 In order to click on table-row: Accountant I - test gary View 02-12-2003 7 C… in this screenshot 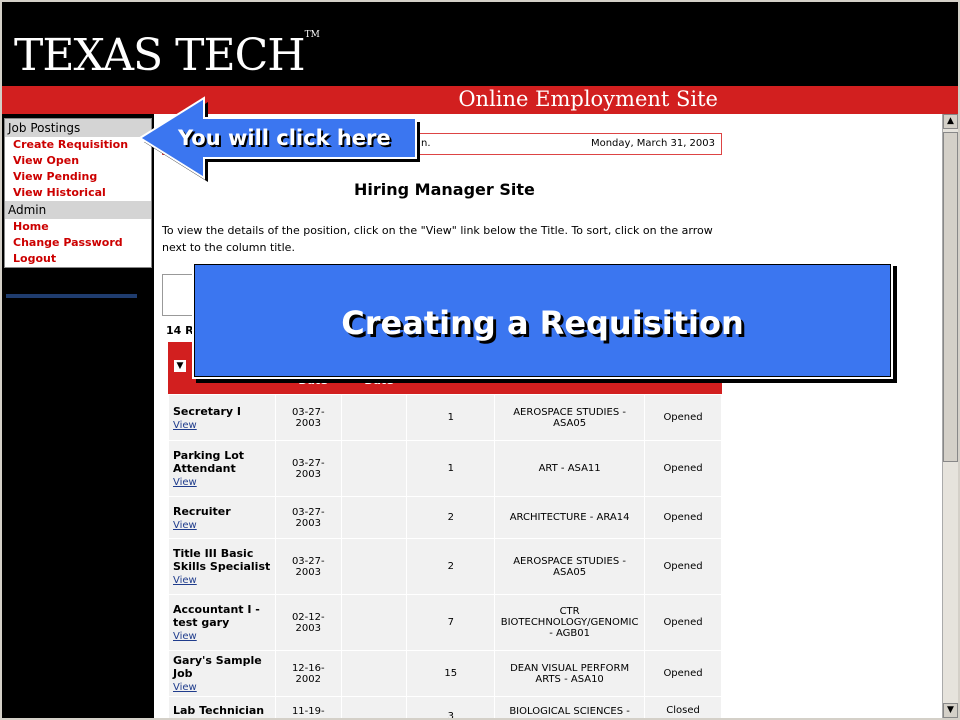, I will do `click(445, 622)`.